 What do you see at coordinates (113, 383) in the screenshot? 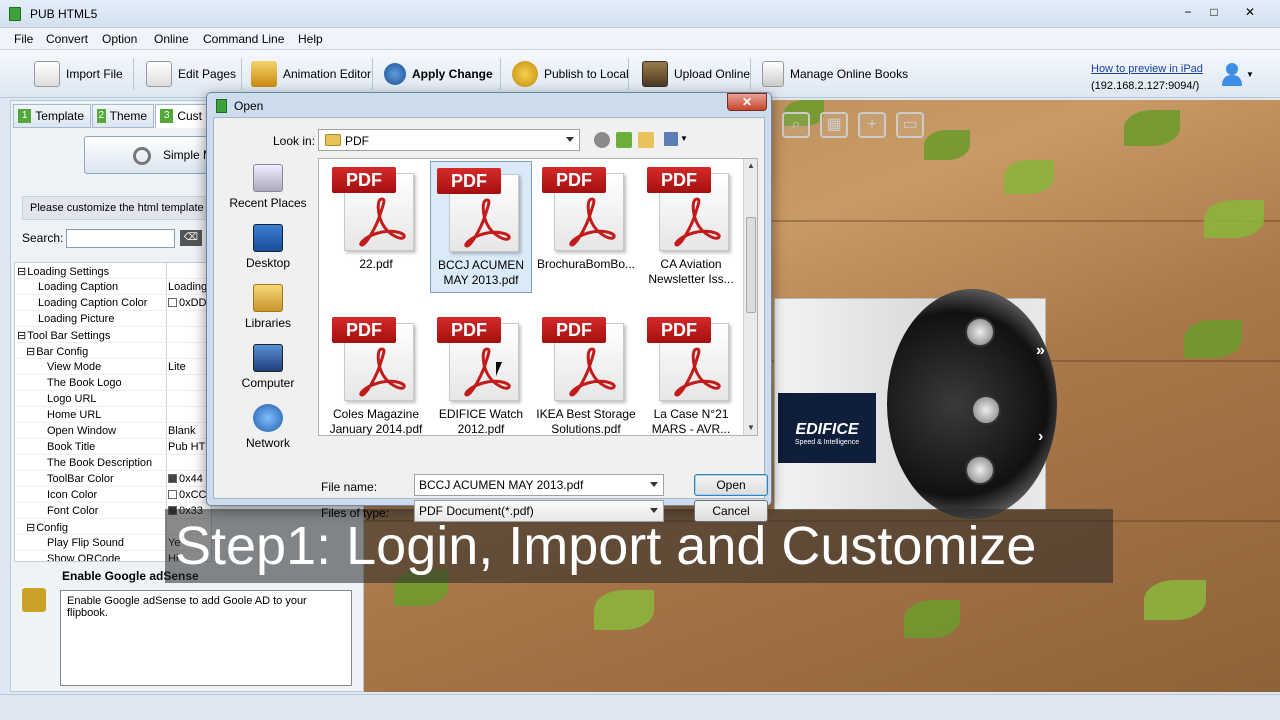
I see `property-row: The Book Logo` at bounding box center [113, 383].